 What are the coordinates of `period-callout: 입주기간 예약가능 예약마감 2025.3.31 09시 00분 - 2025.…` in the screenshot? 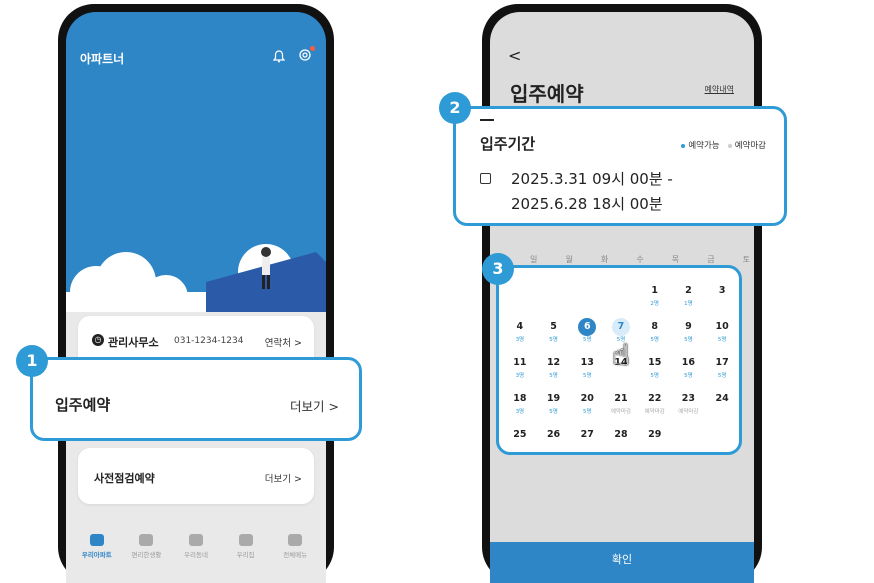 It's located at (620, 166).